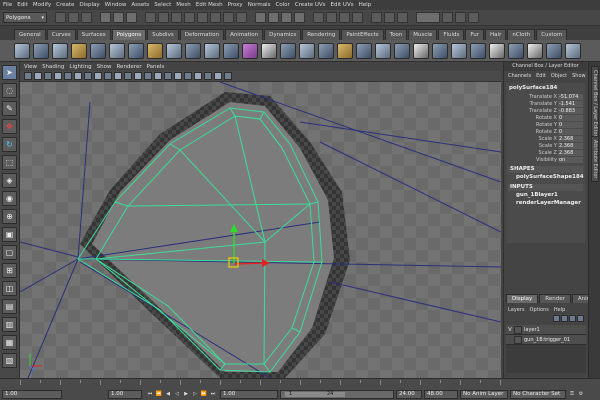  What do you see at coordinates (22, 5) in the screenshot?
I see `menu-item-edit: Edit` at bounding box center [22, 5].